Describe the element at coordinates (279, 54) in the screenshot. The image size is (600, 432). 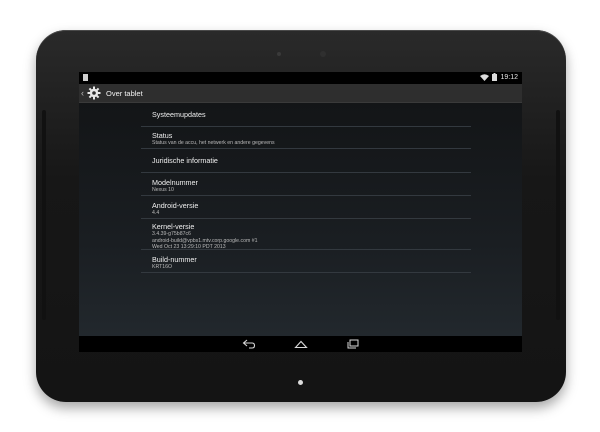
I see `sensor-icon` at that location.